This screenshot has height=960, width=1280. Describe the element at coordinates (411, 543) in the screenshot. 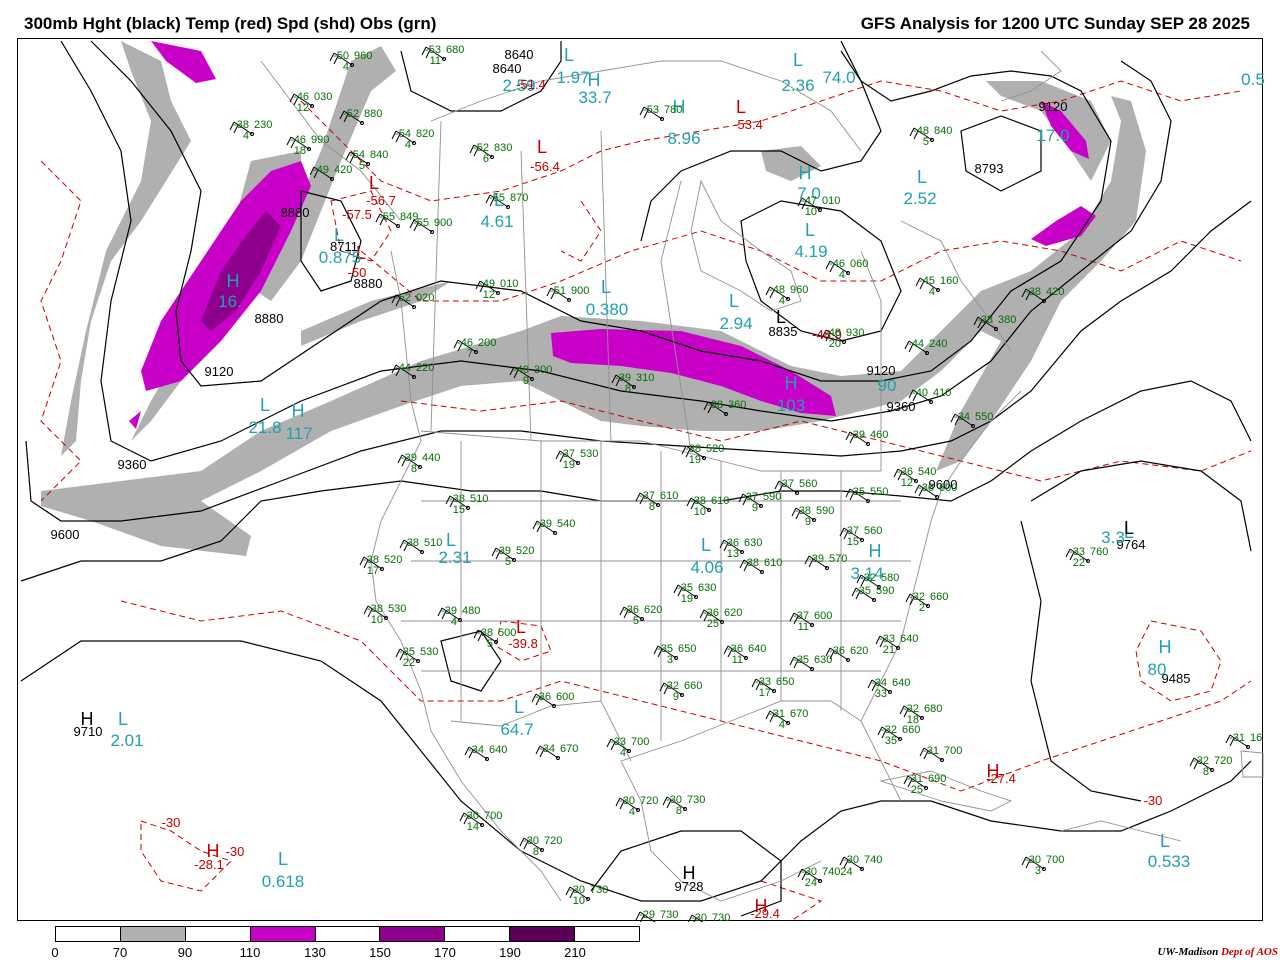

I see `obs-temperature: -38` at that location.